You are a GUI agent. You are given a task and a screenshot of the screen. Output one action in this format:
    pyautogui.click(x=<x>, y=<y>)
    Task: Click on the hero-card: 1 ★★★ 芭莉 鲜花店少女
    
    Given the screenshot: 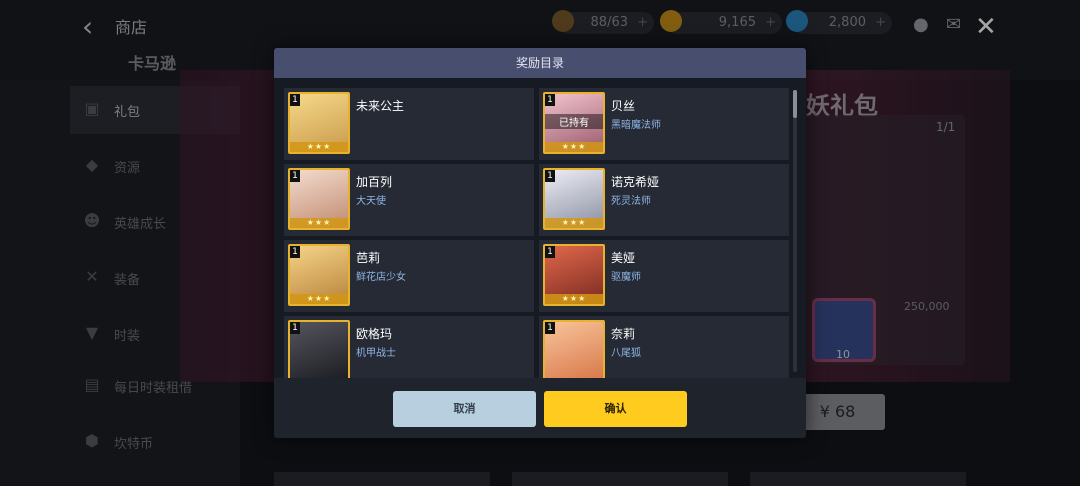 What is the action you would take?
    pyautogui.click(x=409, y=276)
    